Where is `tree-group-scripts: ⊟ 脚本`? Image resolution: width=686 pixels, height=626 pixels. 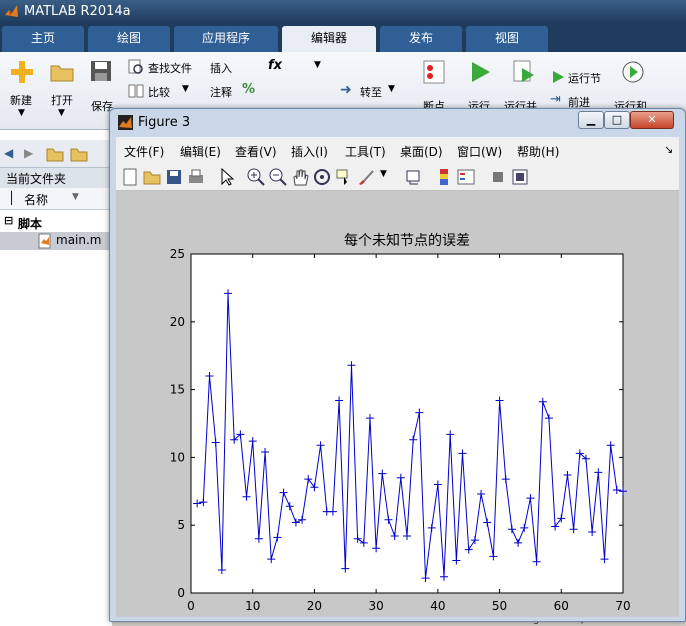 tree-group-scripts: ⊟ 脚本 is located at coordinates (56, 223).